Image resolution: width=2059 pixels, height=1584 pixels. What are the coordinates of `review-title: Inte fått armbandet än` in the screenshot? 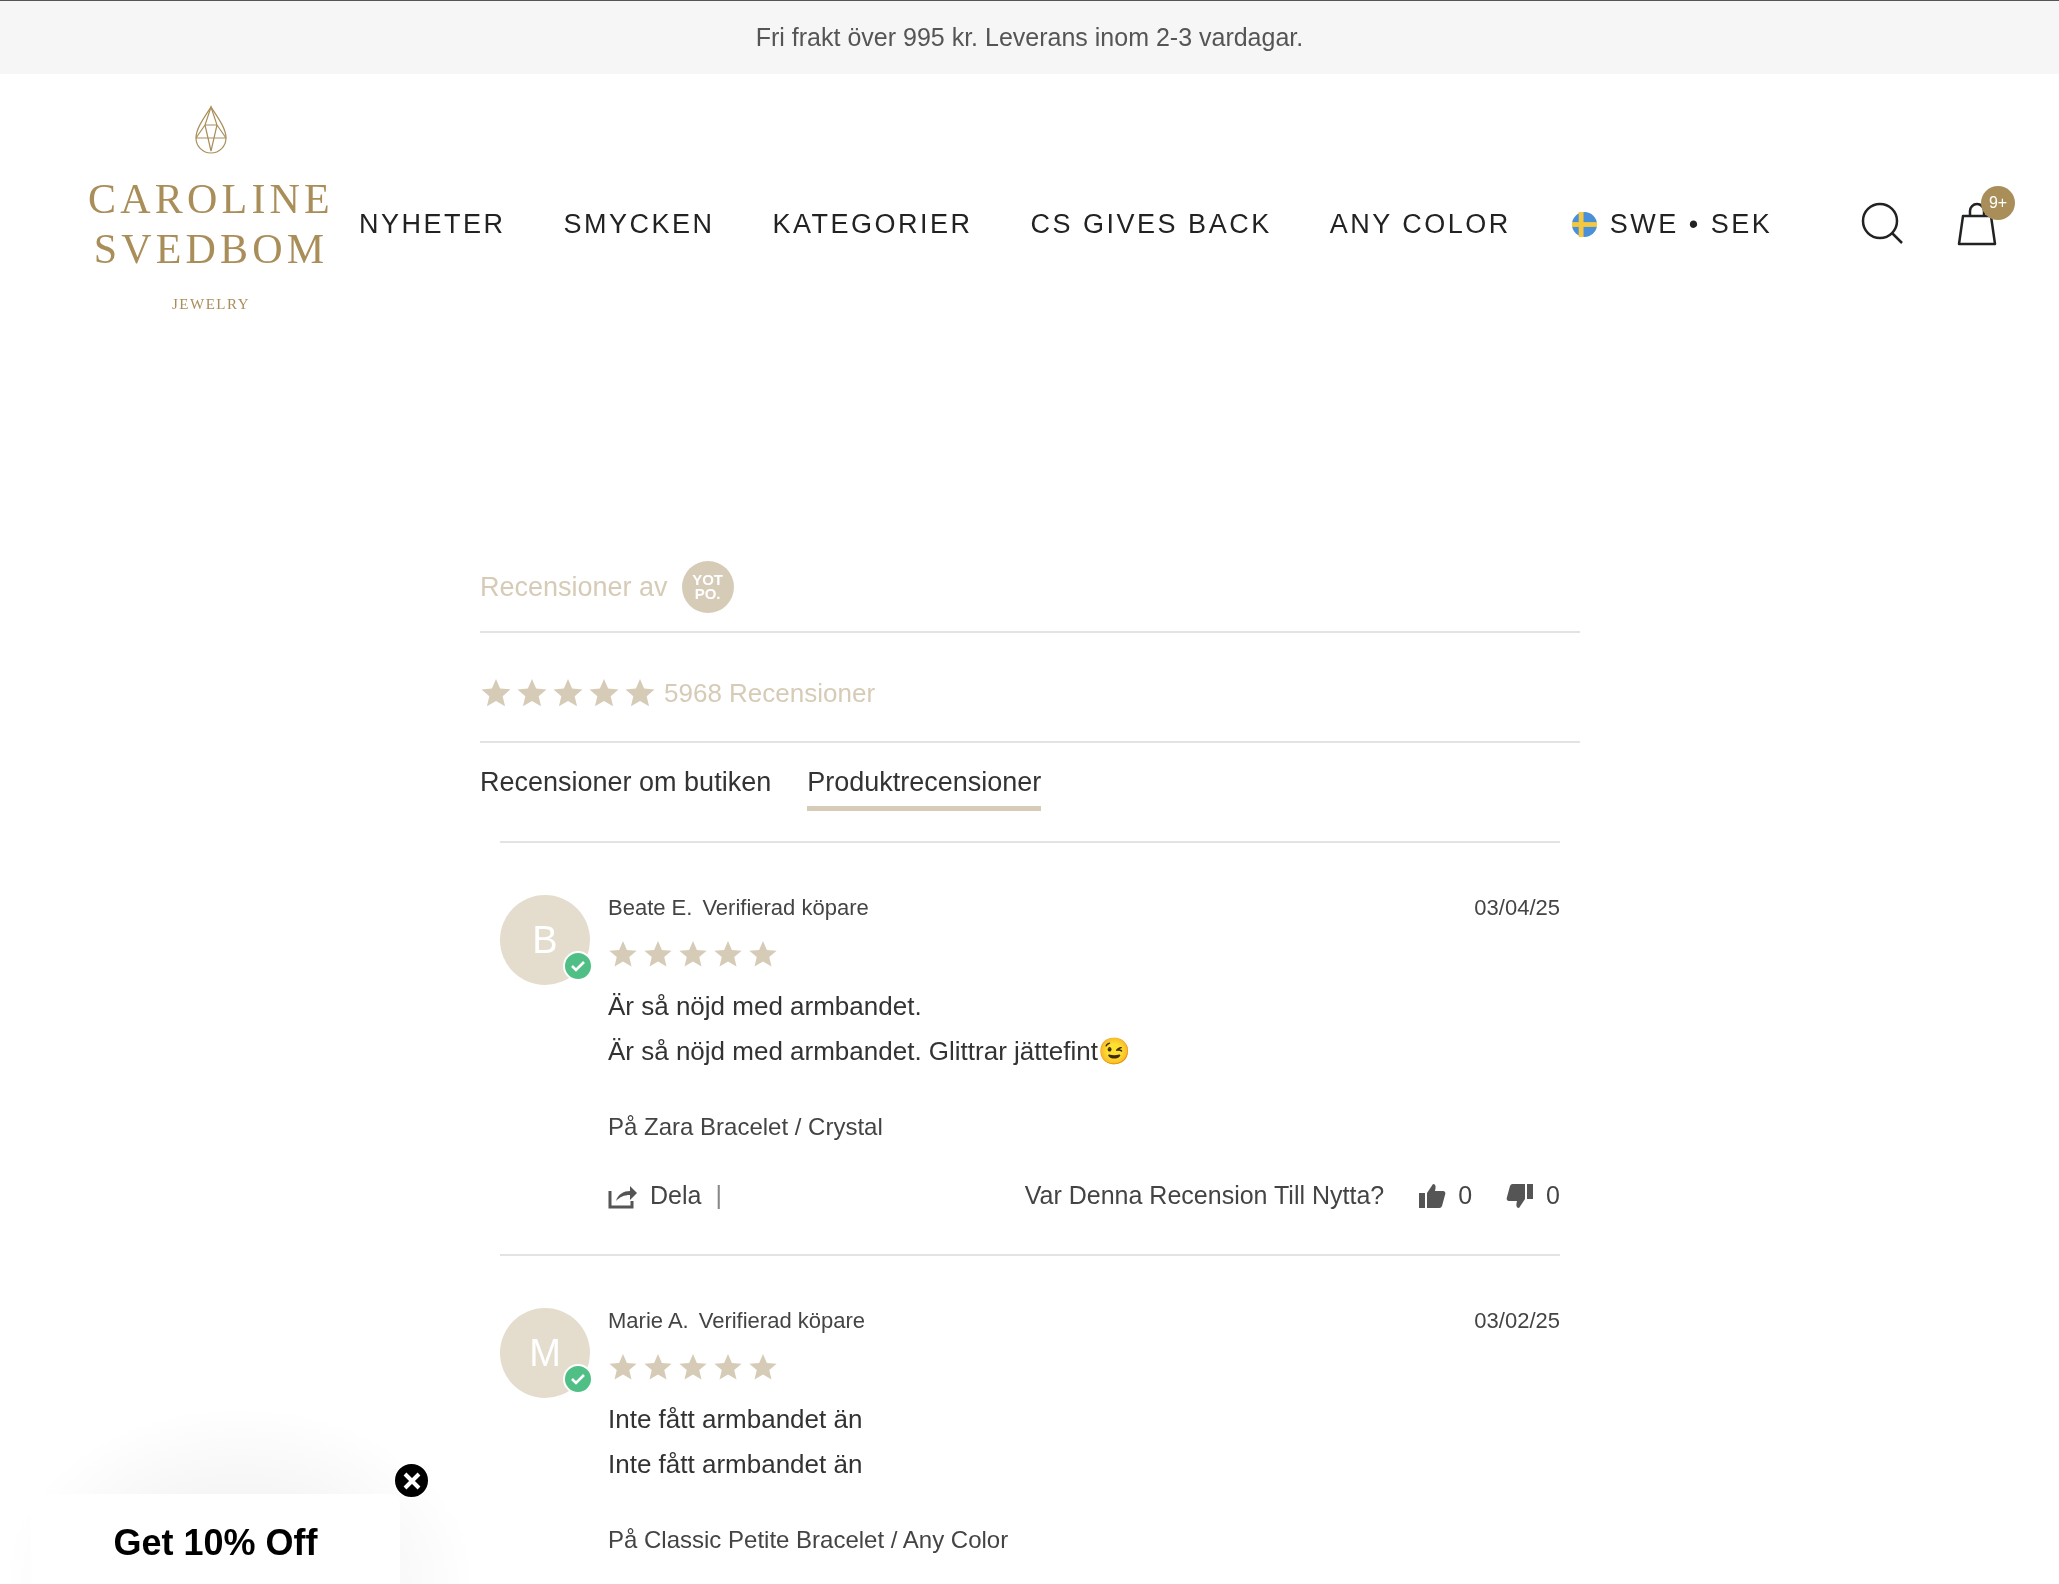 It's located at (736, 1419).